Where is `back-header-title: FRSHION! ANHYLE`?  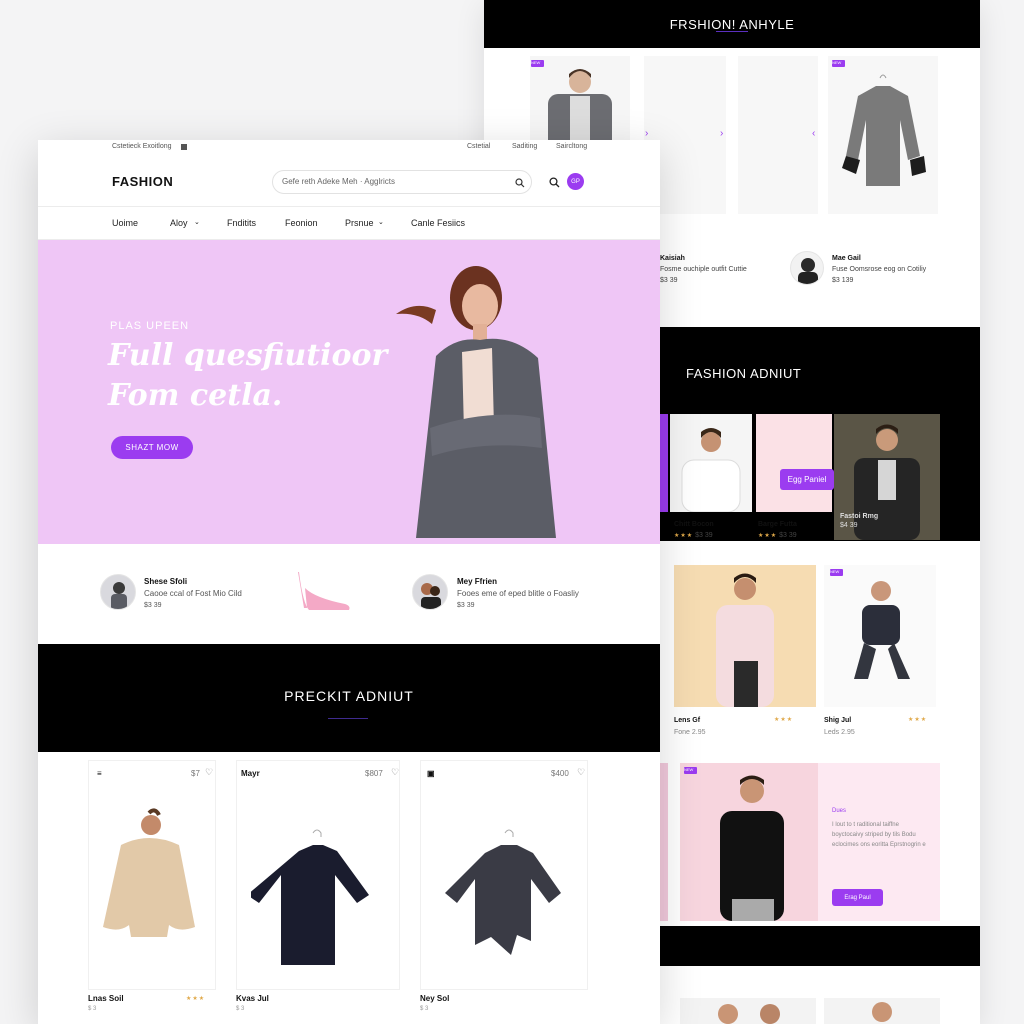 back-header-title: FRSHION! ANHYLE is located at coordinates (732, 24).